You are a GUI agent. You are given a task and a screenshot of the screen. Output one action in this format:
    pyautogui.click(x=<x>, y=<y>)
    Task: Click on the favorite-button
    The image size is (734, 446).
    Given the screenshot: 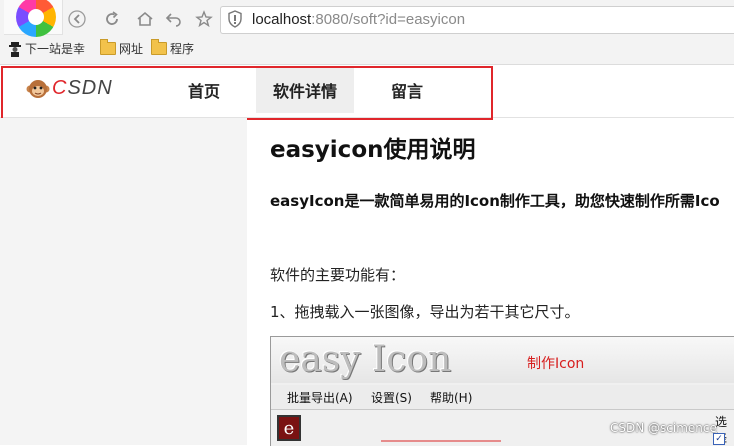 What is the action you would take?
    pyautogui.click(x=204, y=19)
    